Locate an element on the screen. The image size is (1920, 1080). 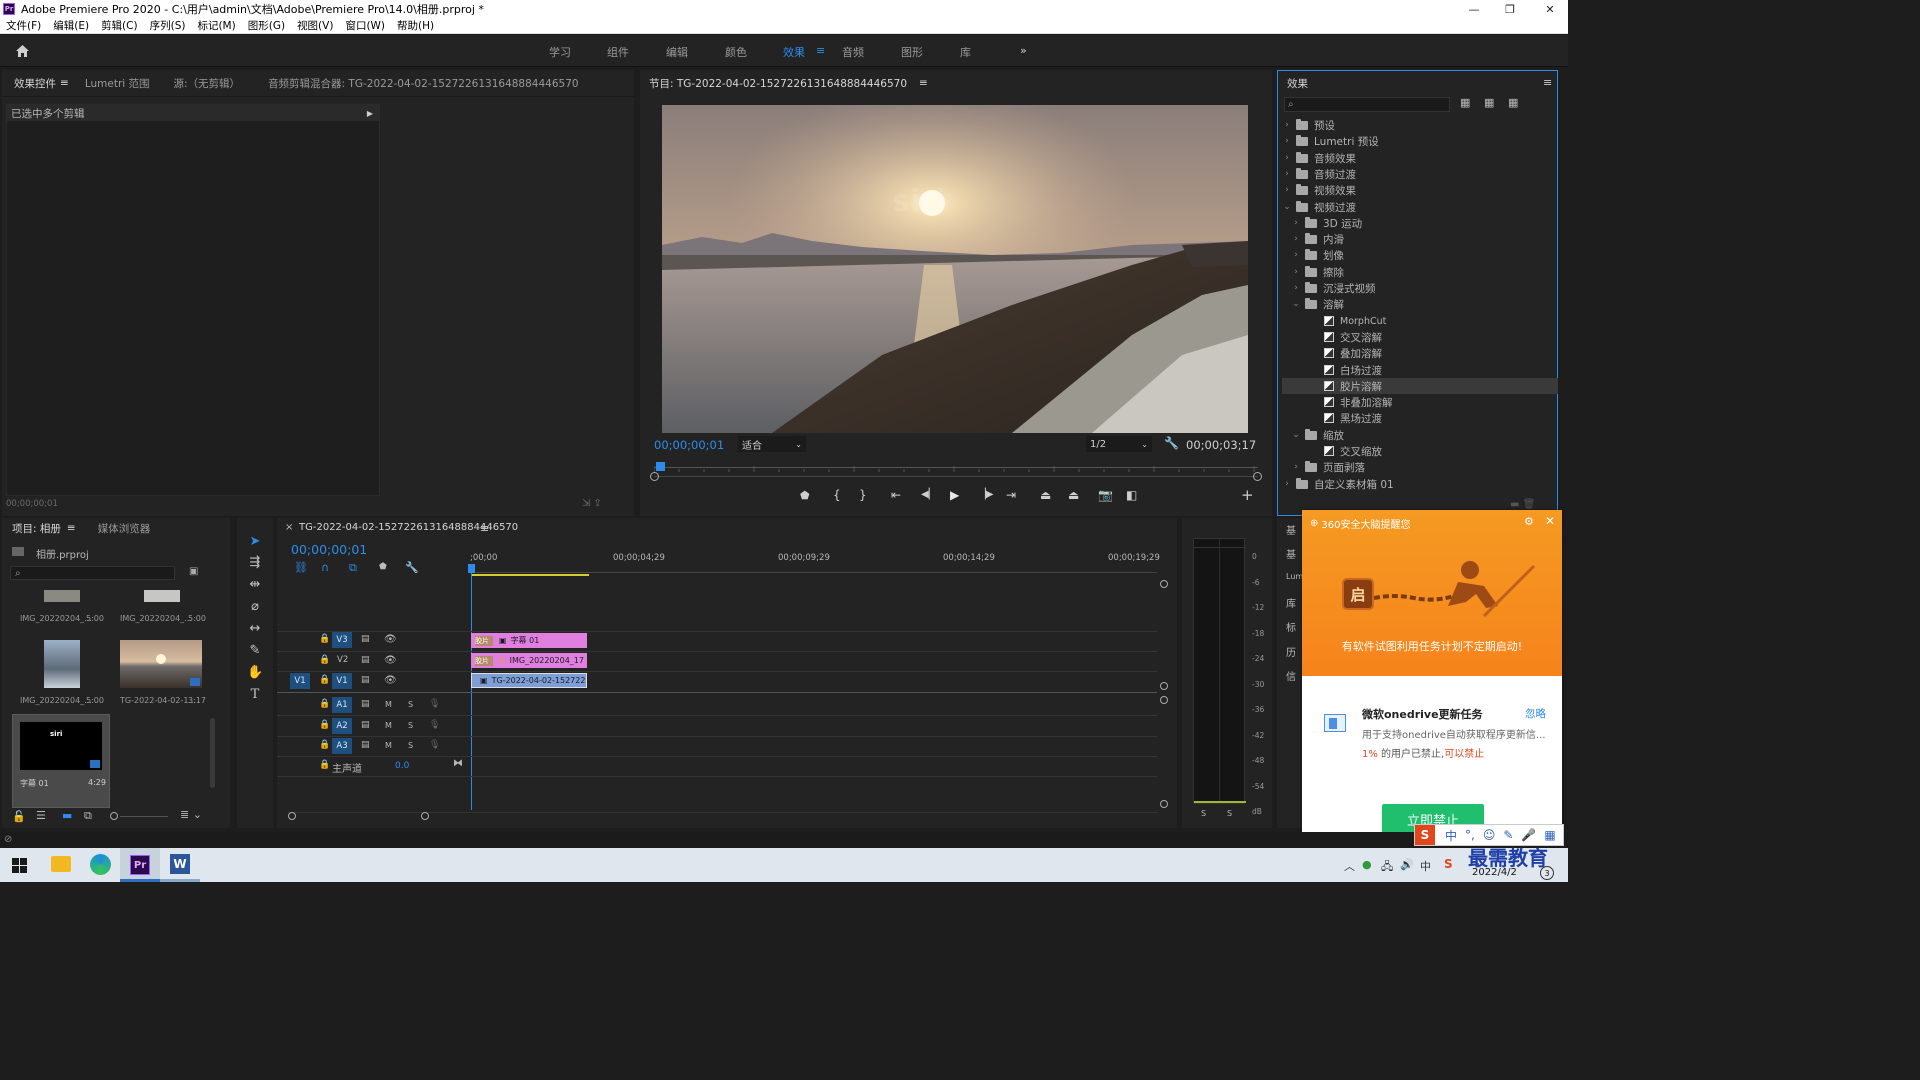
side-tab-info: 信 is located at coordinates (1291, 675).